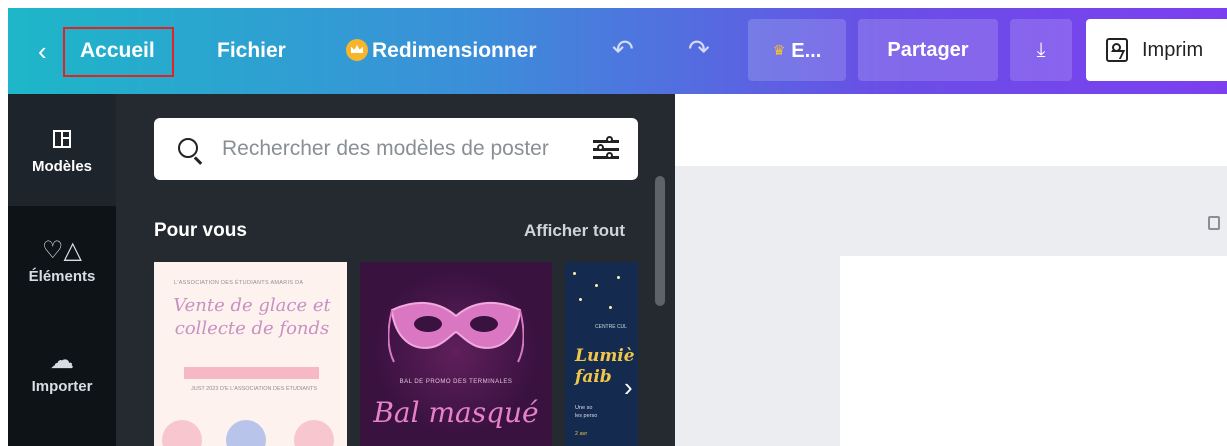  I want to click on template-title-line: collecte de fonds, so click(252, 328).